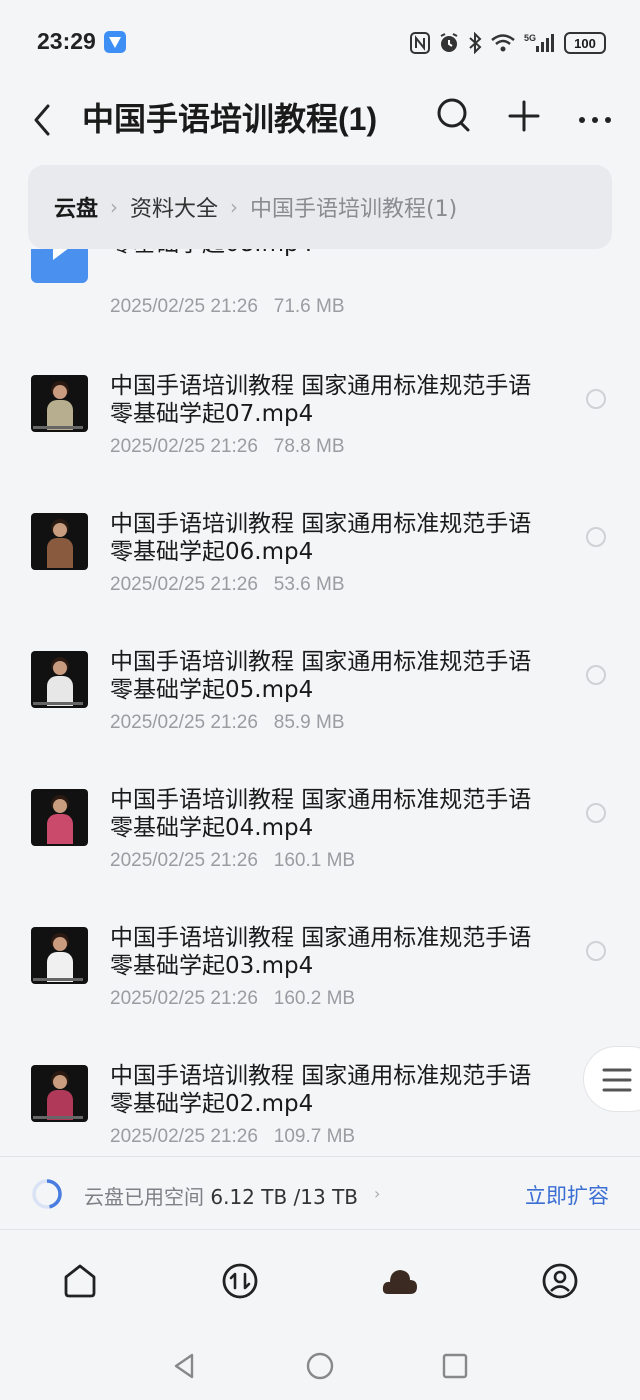  Describe the element at coordinates (284, 1197) in the screenshot. I see `storage-value: 6.12 TB /13 TB` at that location.